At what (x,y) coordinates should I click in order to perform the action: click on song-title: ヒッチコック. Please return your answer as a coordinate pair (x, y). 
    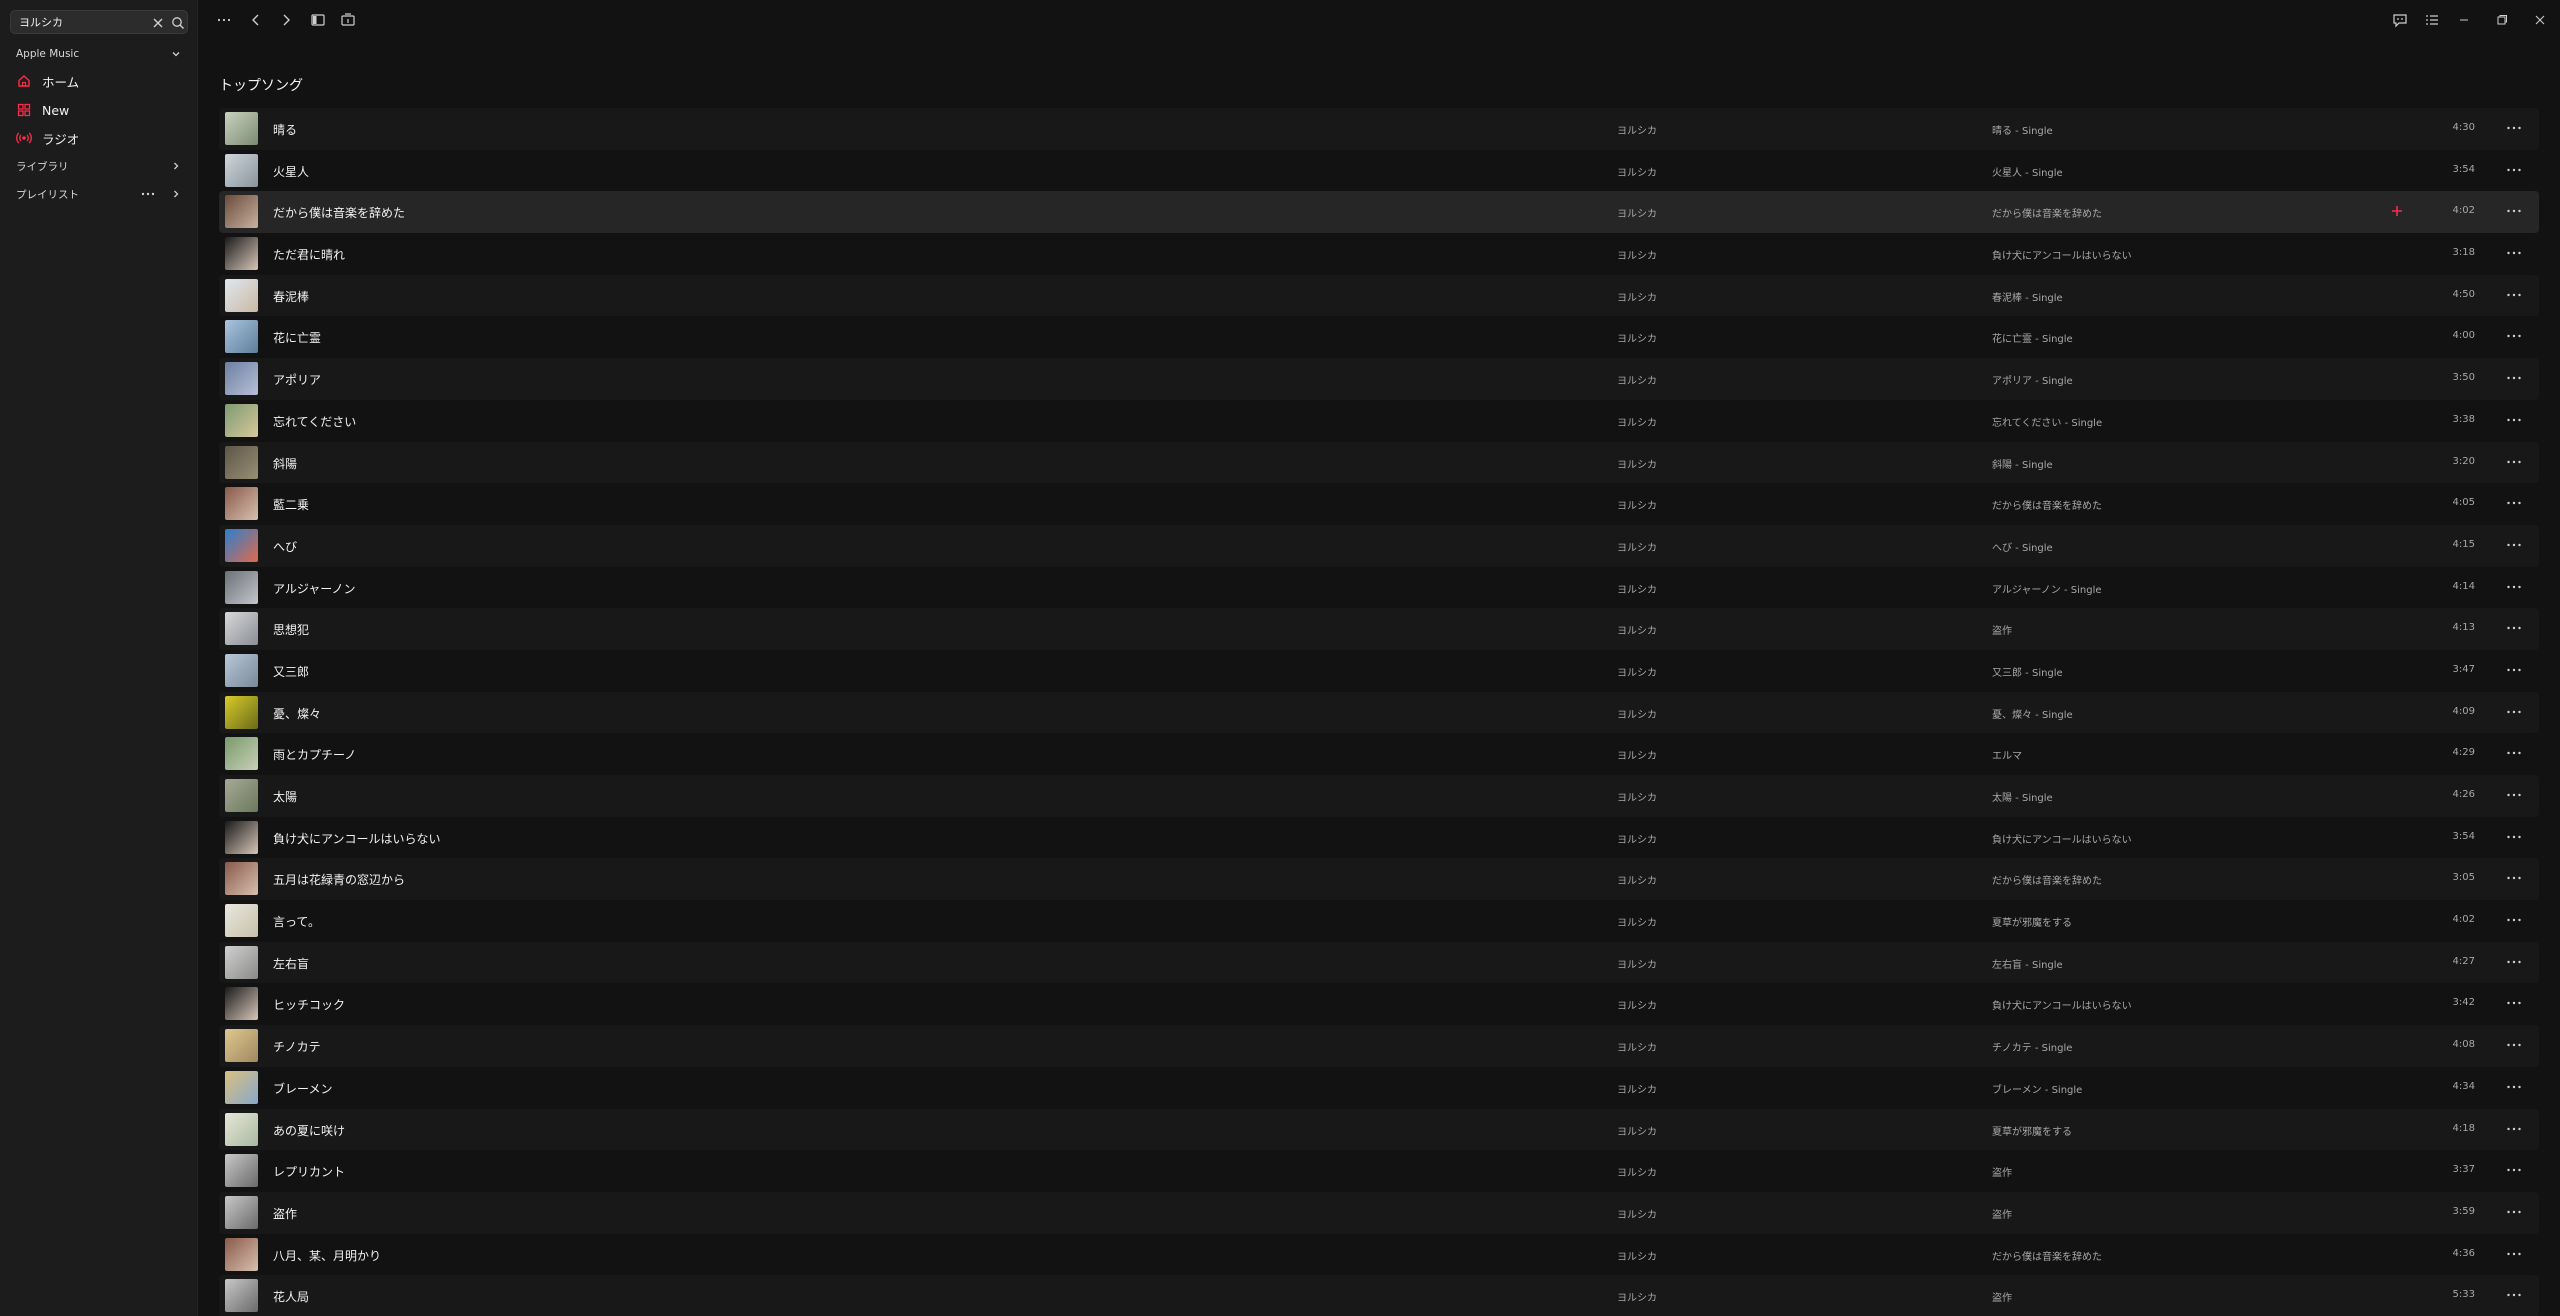
    Looking at the image, I should click on (309, 1004).